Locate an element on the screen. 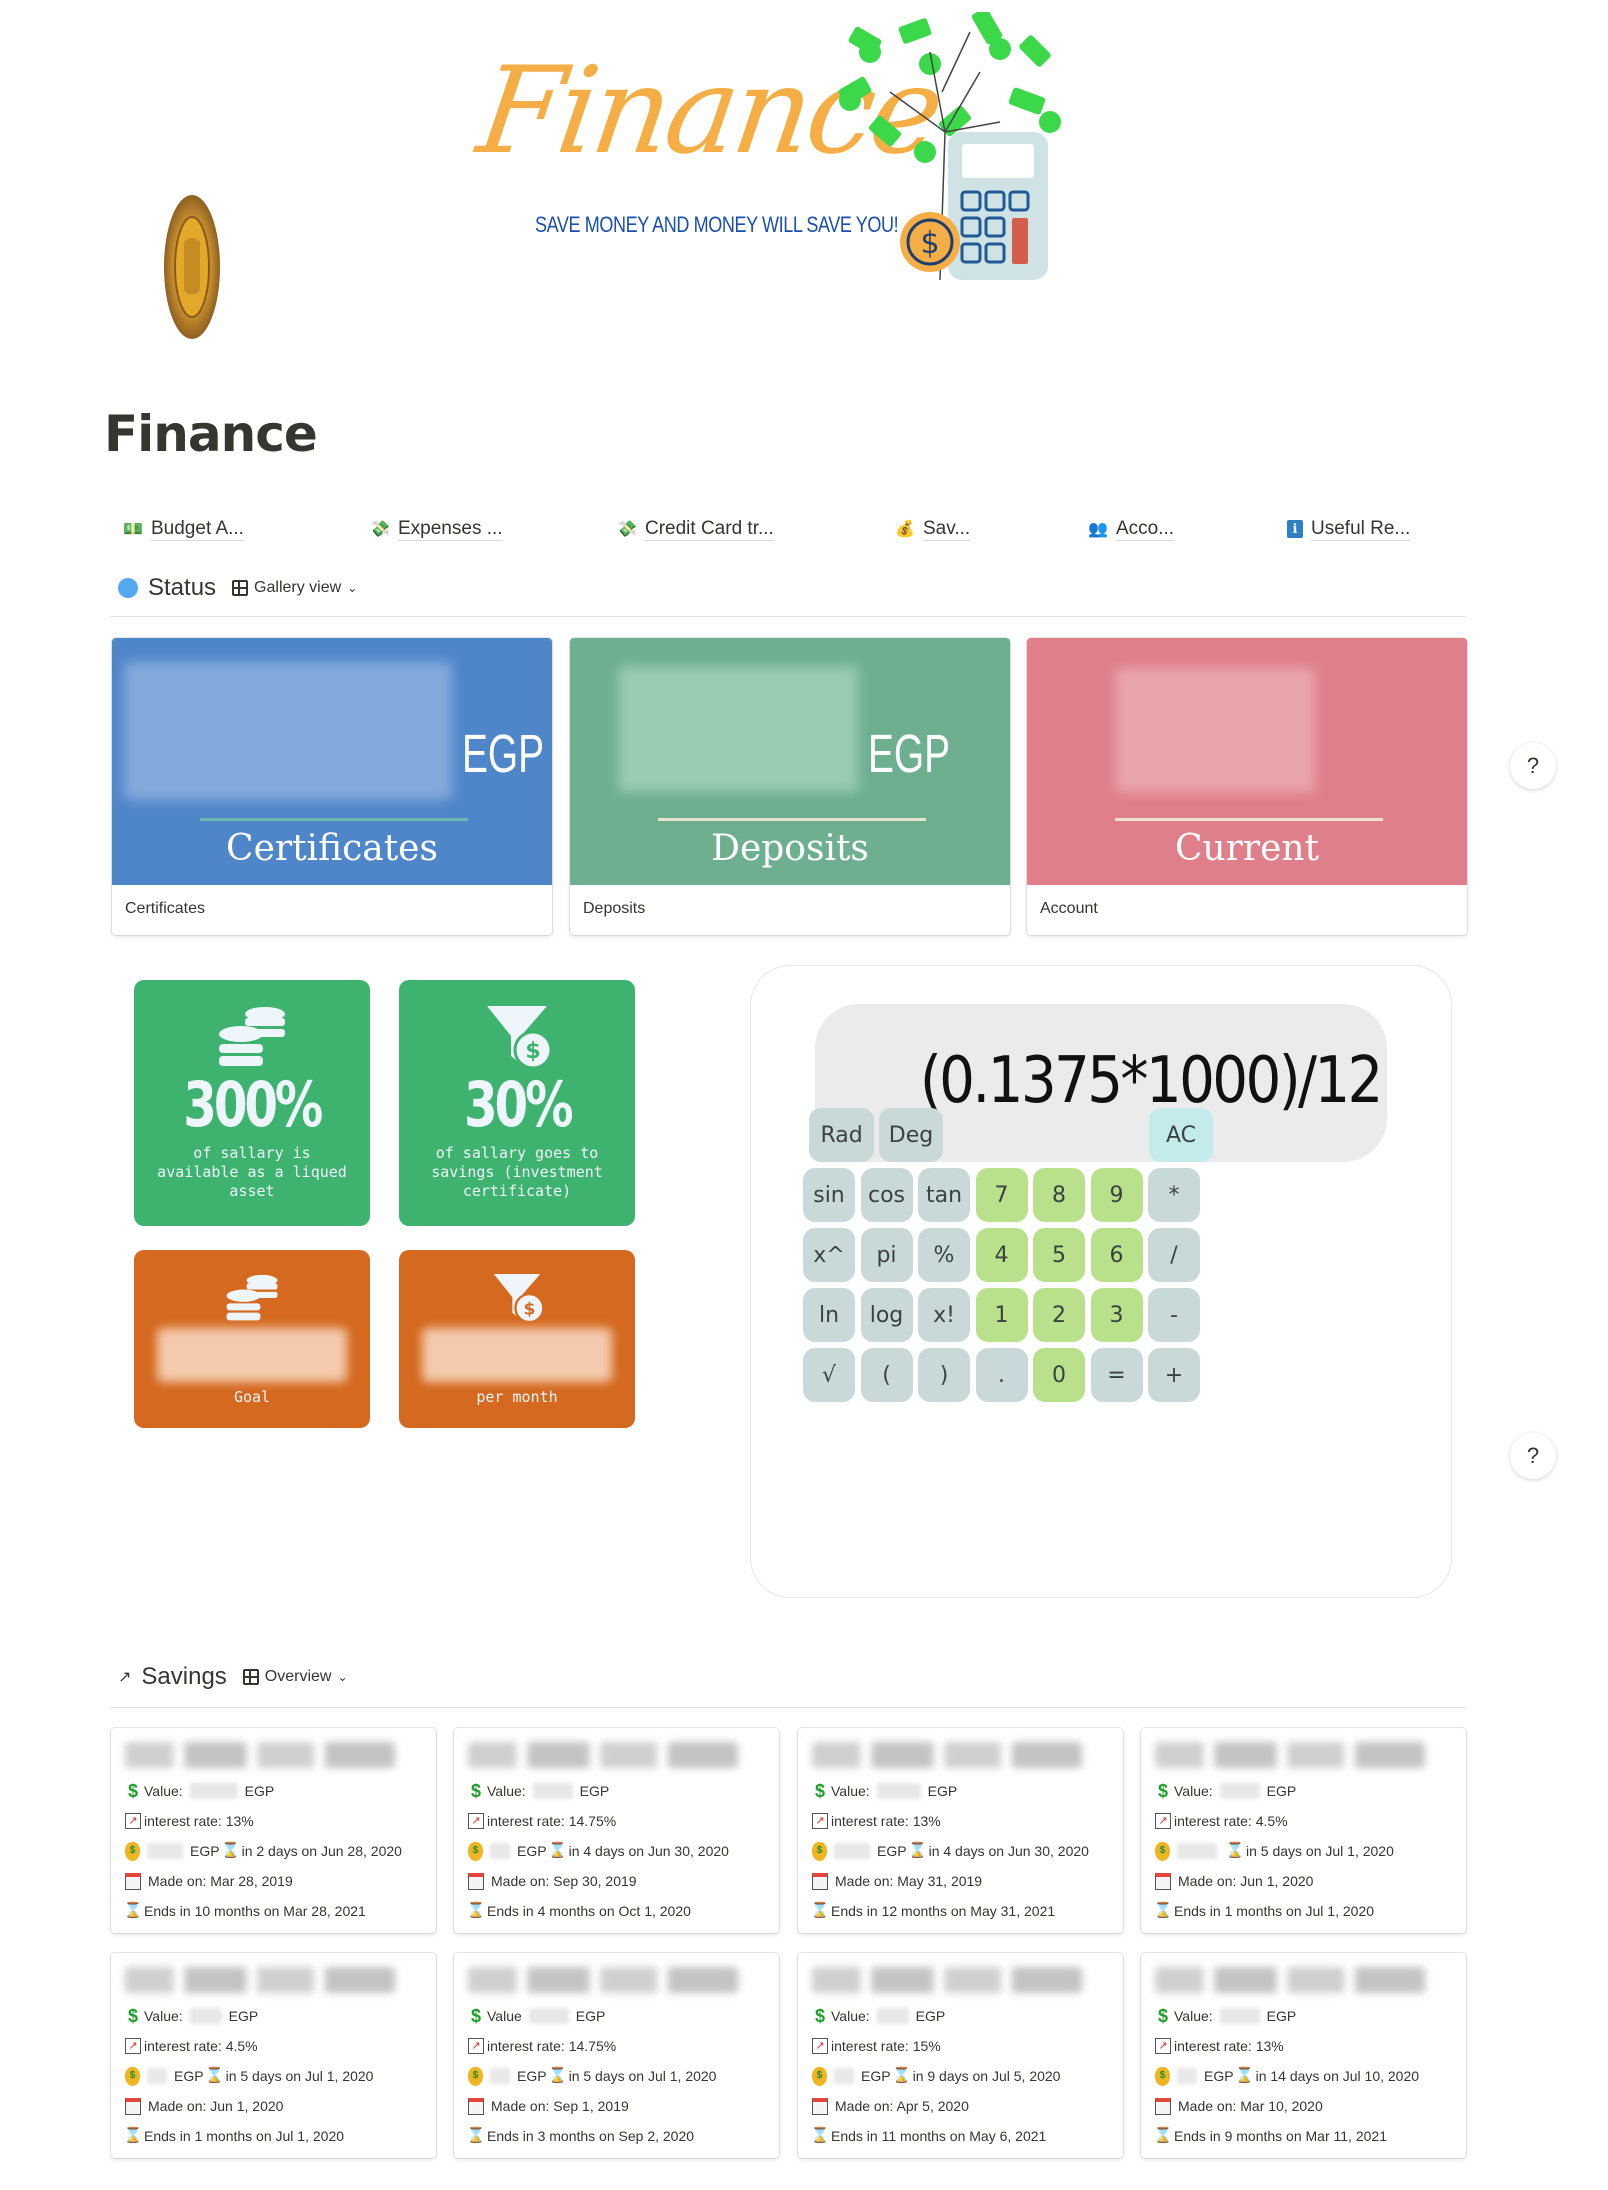  hourglass-icon: ⌛ is located at coordinates (133, 2135).